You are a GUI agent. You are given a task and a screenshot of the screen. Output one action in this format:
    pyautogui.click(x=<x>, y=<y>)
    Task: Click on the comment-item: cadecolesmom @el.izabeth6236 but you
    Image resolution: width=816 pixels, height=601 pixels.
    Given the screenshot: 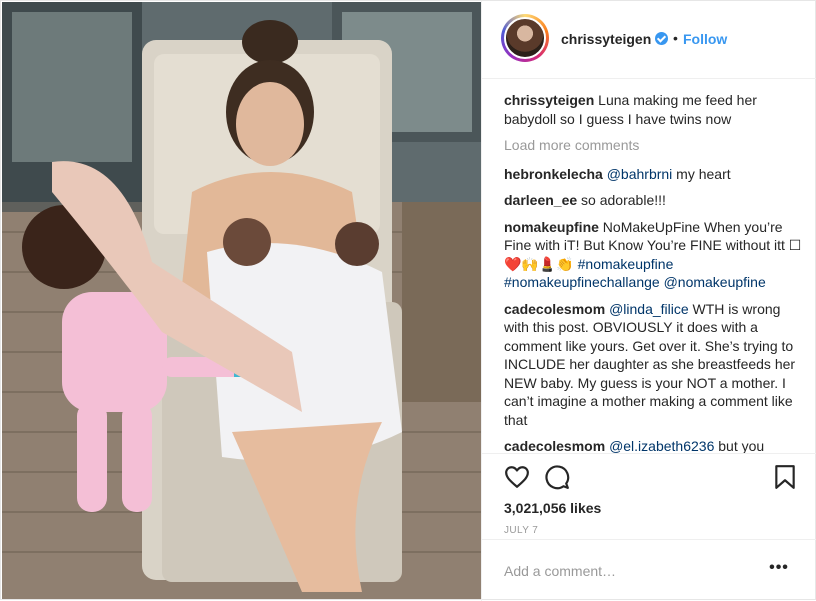 What is the action you would take?
    pyautogui.click(x=653, y=445)
    